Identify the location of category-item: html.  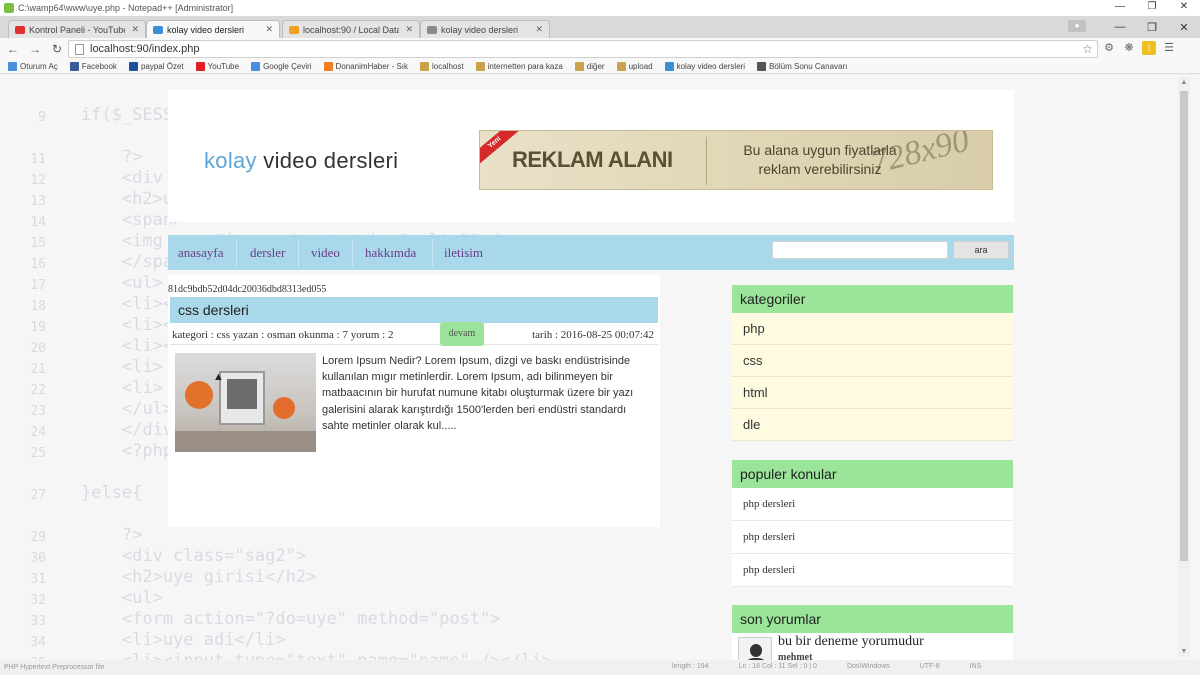
(872, 393).